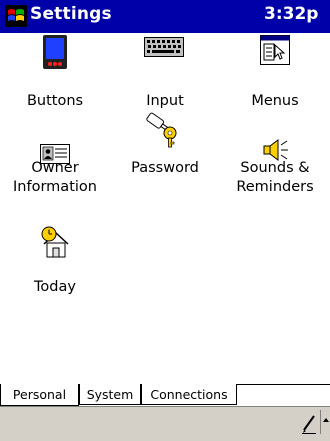 The width and height of the screenshot is (330, 441). Describe the element at coordinates (16, 16) in the screenshot. I see `windows-flag-icon` at that location.